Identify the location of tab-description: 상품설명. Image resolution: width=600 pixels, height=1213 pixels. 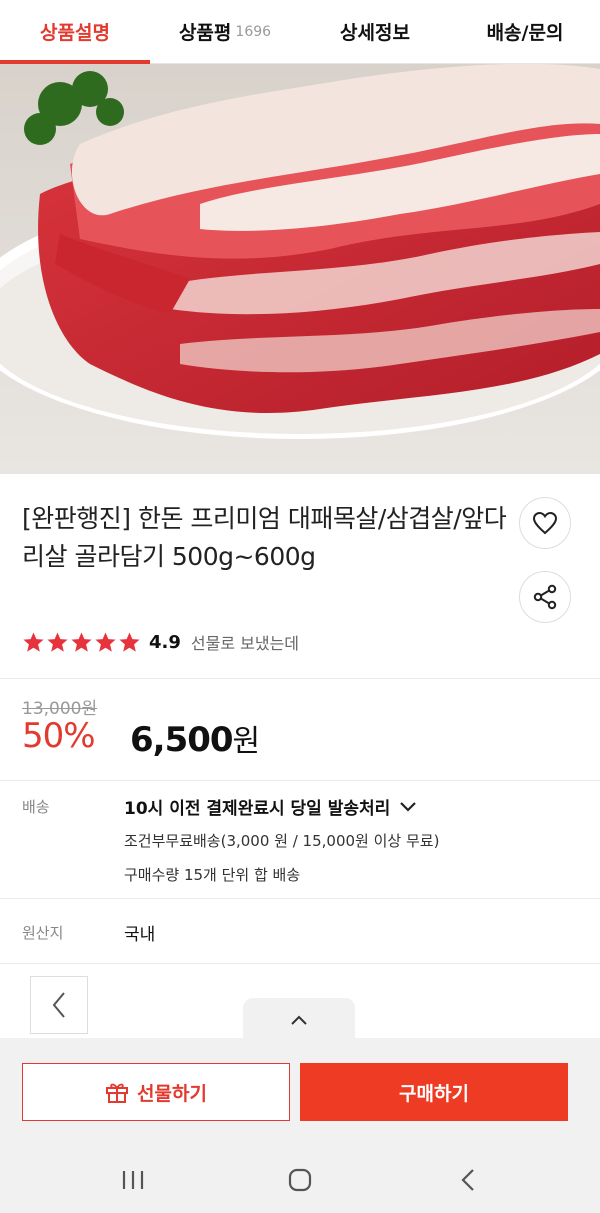
(75, 32).